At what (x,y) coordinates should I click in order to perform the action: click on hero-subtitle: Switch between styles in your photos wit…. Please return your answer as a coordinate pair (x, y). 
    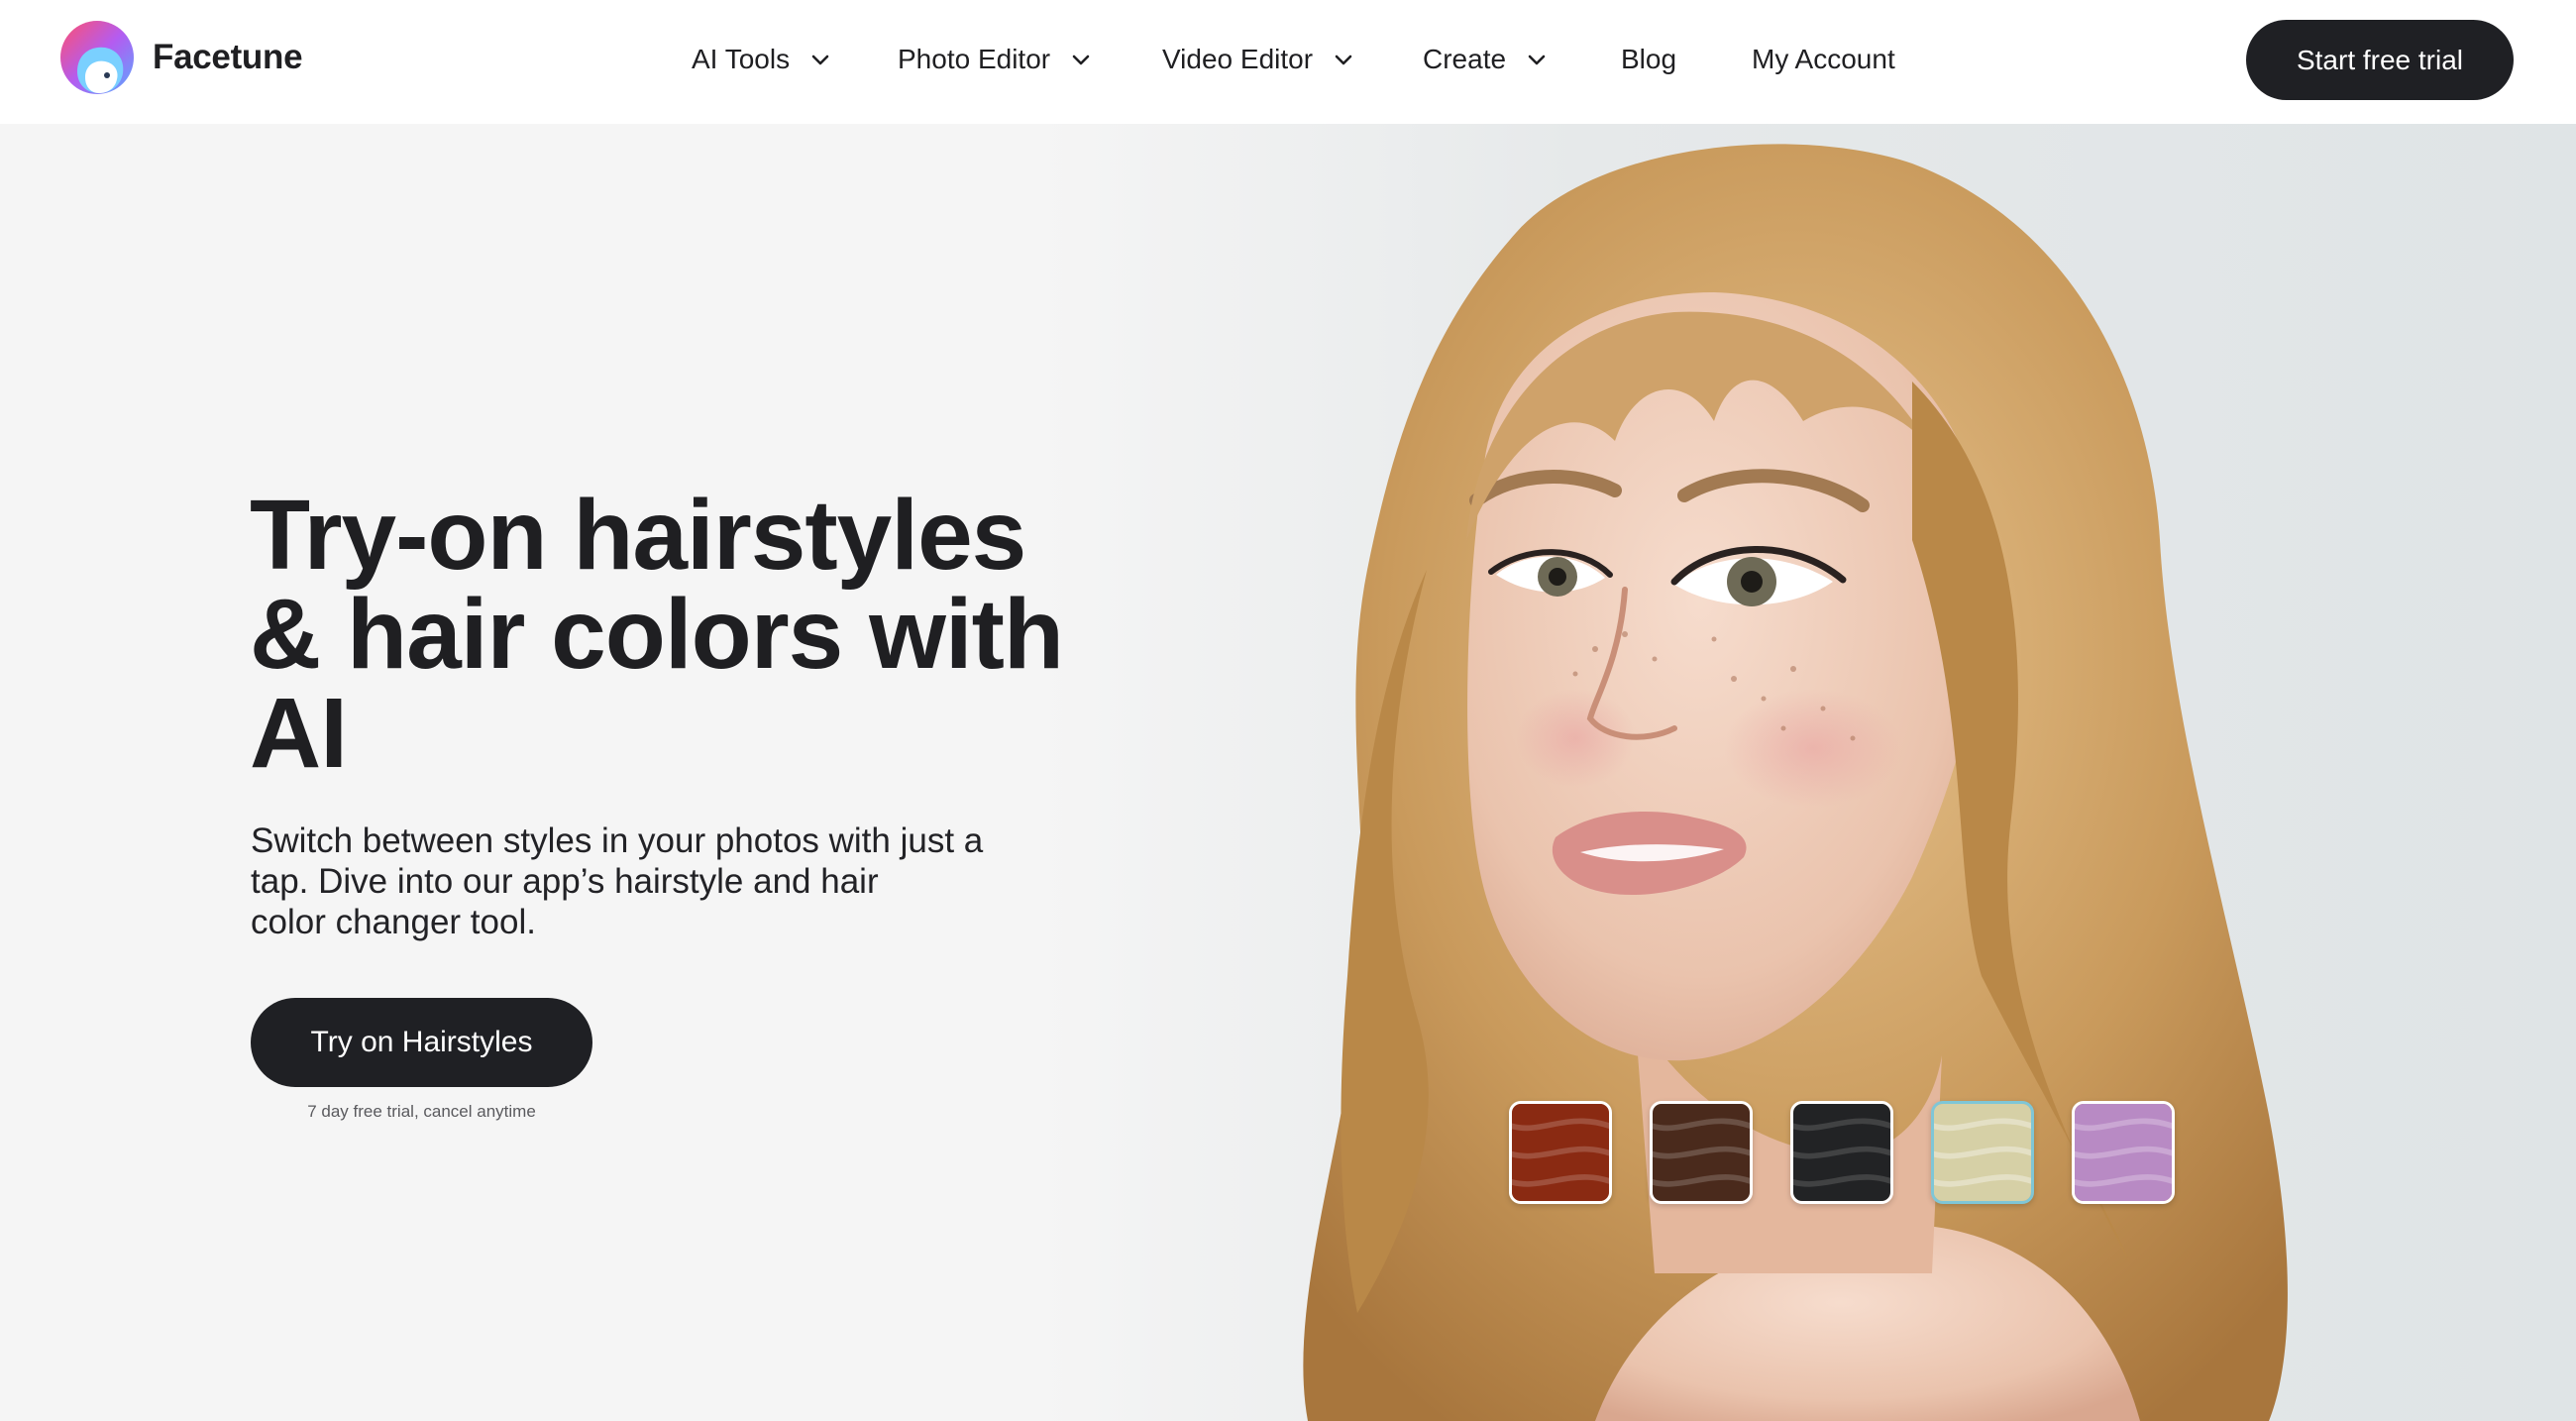
    Looking at the image, I should click on (627, 881).